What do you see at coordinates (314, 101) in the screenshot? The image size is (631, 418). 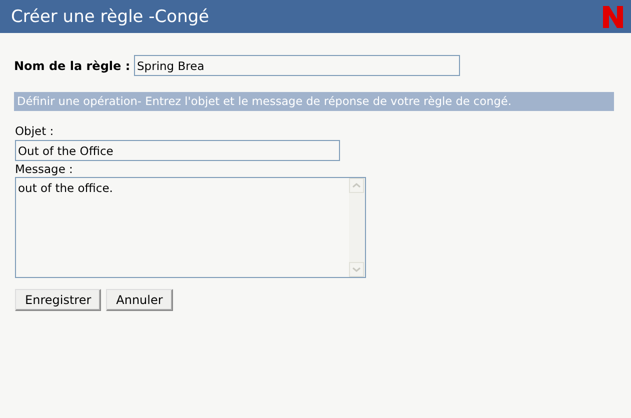 I see `instruction-banner: Définir une opération- Entrez l'objet et le message de réponse de votre règle de congé.` at bounding box center [314, 101].